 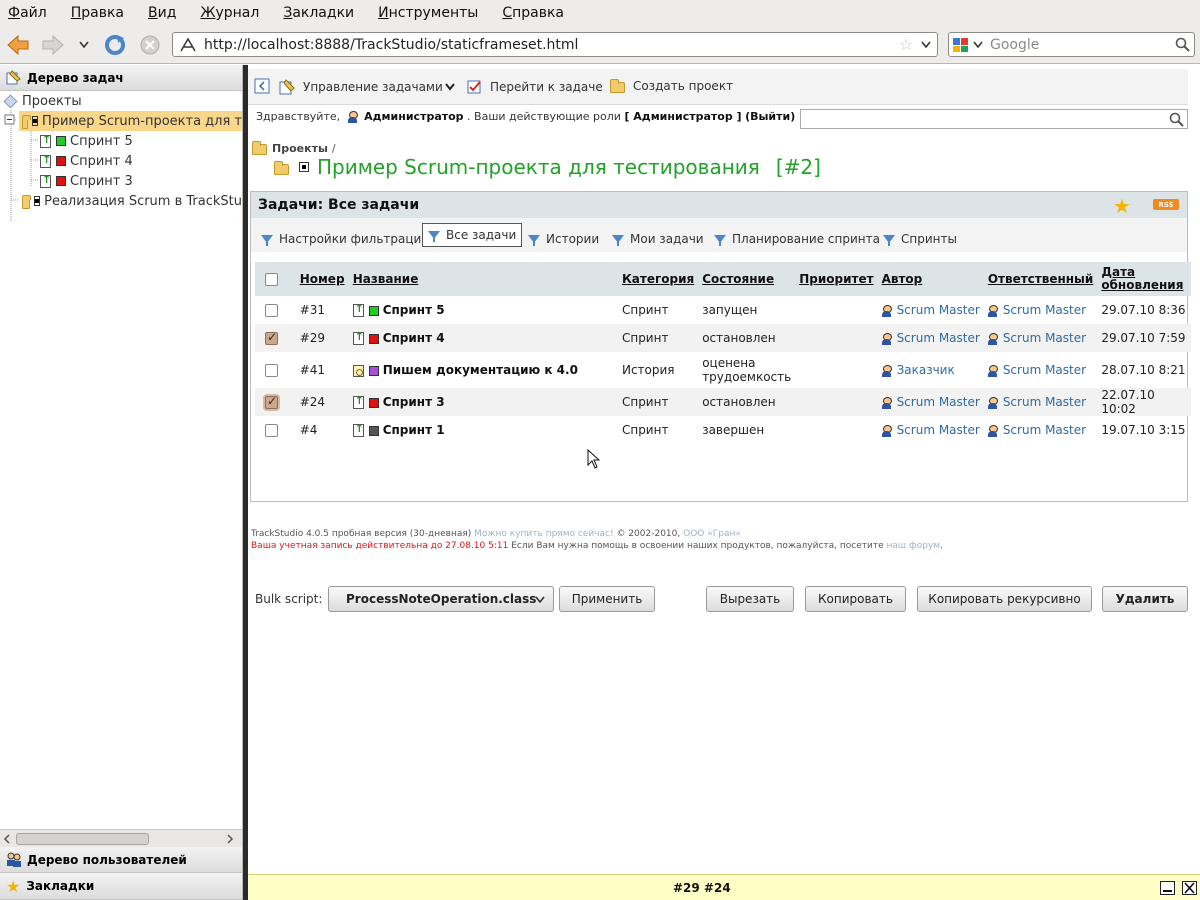 What do you see at coordinates (1122, 206) in the screenshot?
I see `favorite-star-icon: ★` at bounding box center [1122, 206].